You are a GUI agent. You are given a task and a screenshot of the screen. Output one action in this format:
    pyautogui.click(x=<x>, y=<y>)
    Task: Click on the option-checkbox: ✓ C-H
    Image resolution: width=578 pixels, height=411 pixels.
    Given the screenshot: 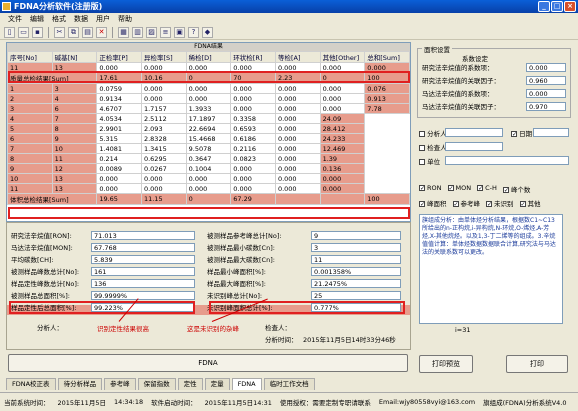 What is the action you would take?
    pyautogui.click(x=487, y=189)
    